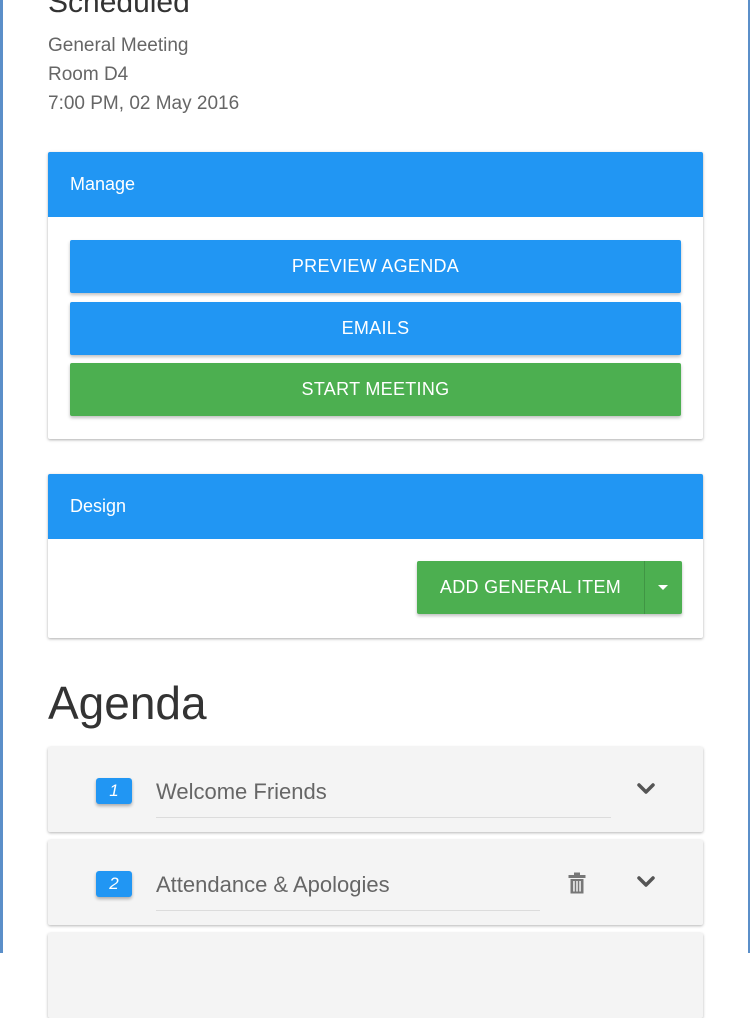  I want to click on agenda-item: 2 Attendance & Apologies, so click(375, 882).